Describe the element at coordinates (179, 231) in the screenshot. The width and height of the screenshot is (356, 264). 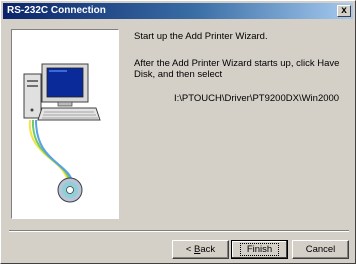
I see `separator` at that location.